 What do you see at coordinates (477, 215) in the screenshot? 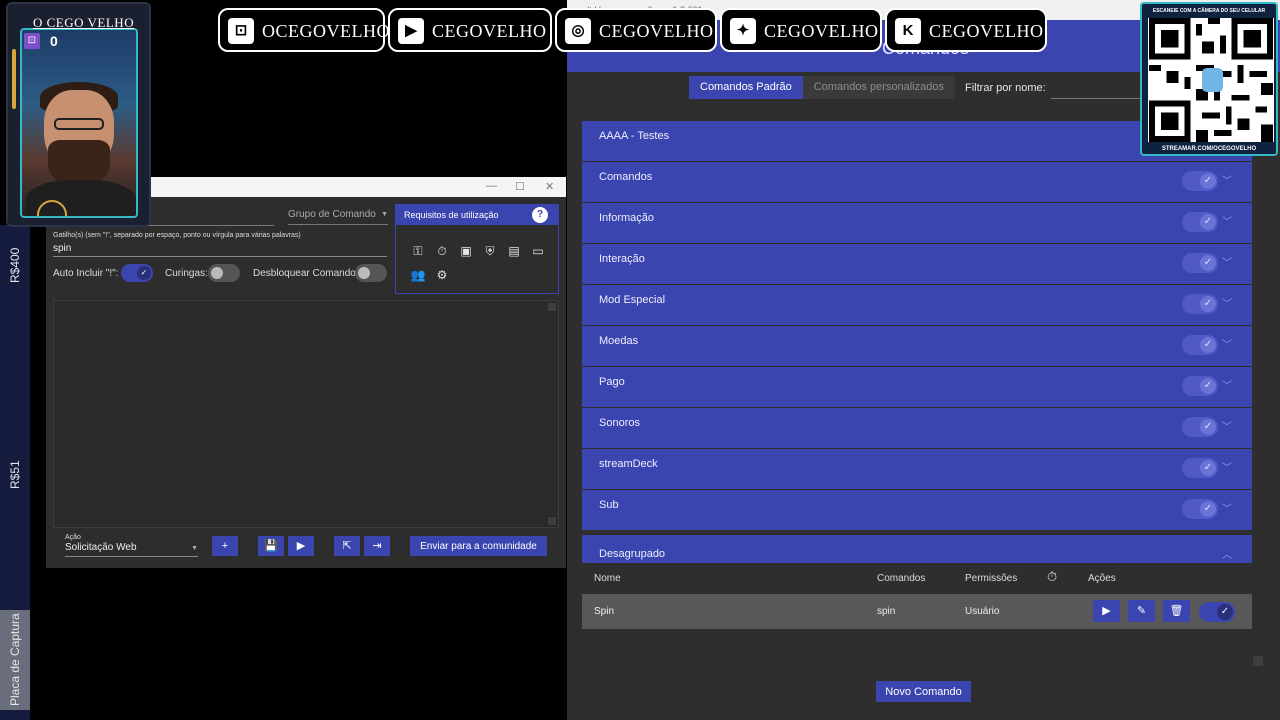
I see `requirements-header: Requisitos de utilização ?` at bounding box center [477, 215].